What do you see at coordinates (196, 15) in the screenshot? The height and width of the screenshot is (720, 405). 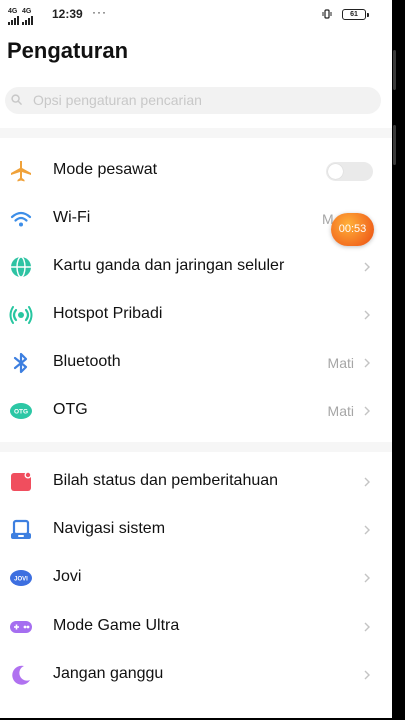 I see `status-bar: 4G 4G 12:39 ··· 61` at bounding box center [196, 15].